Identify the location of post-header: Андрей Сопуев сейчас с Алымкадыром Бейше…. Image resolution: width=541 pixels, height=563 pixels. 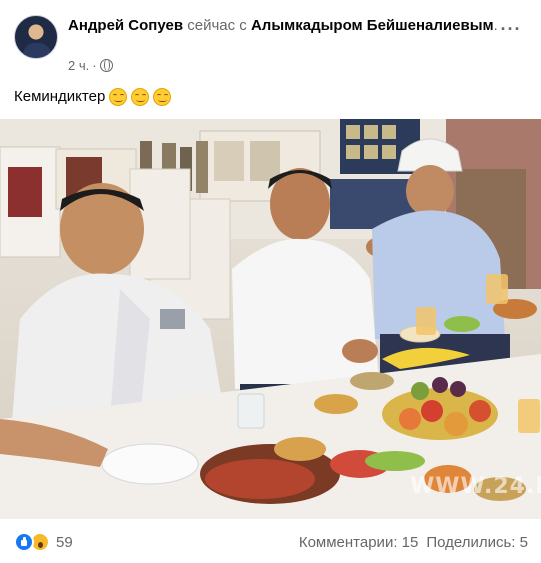
(274, 46).